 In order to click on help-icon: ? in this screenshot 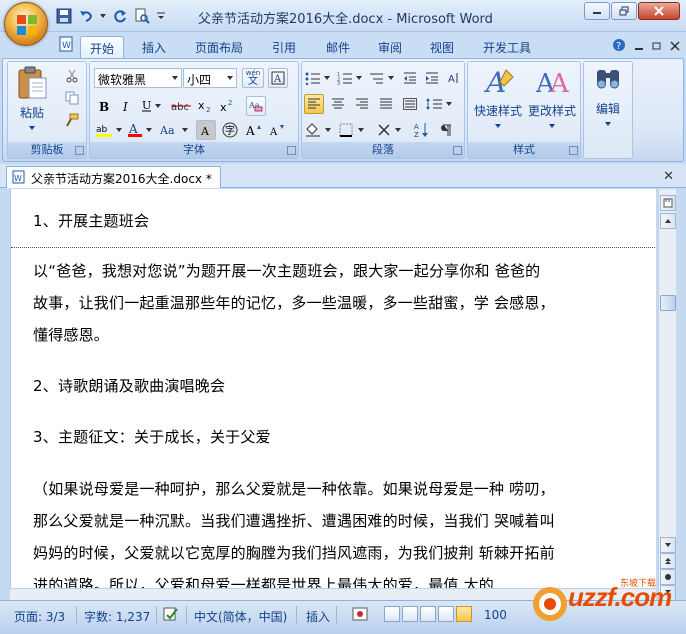, I will do `click(619, 46)`.